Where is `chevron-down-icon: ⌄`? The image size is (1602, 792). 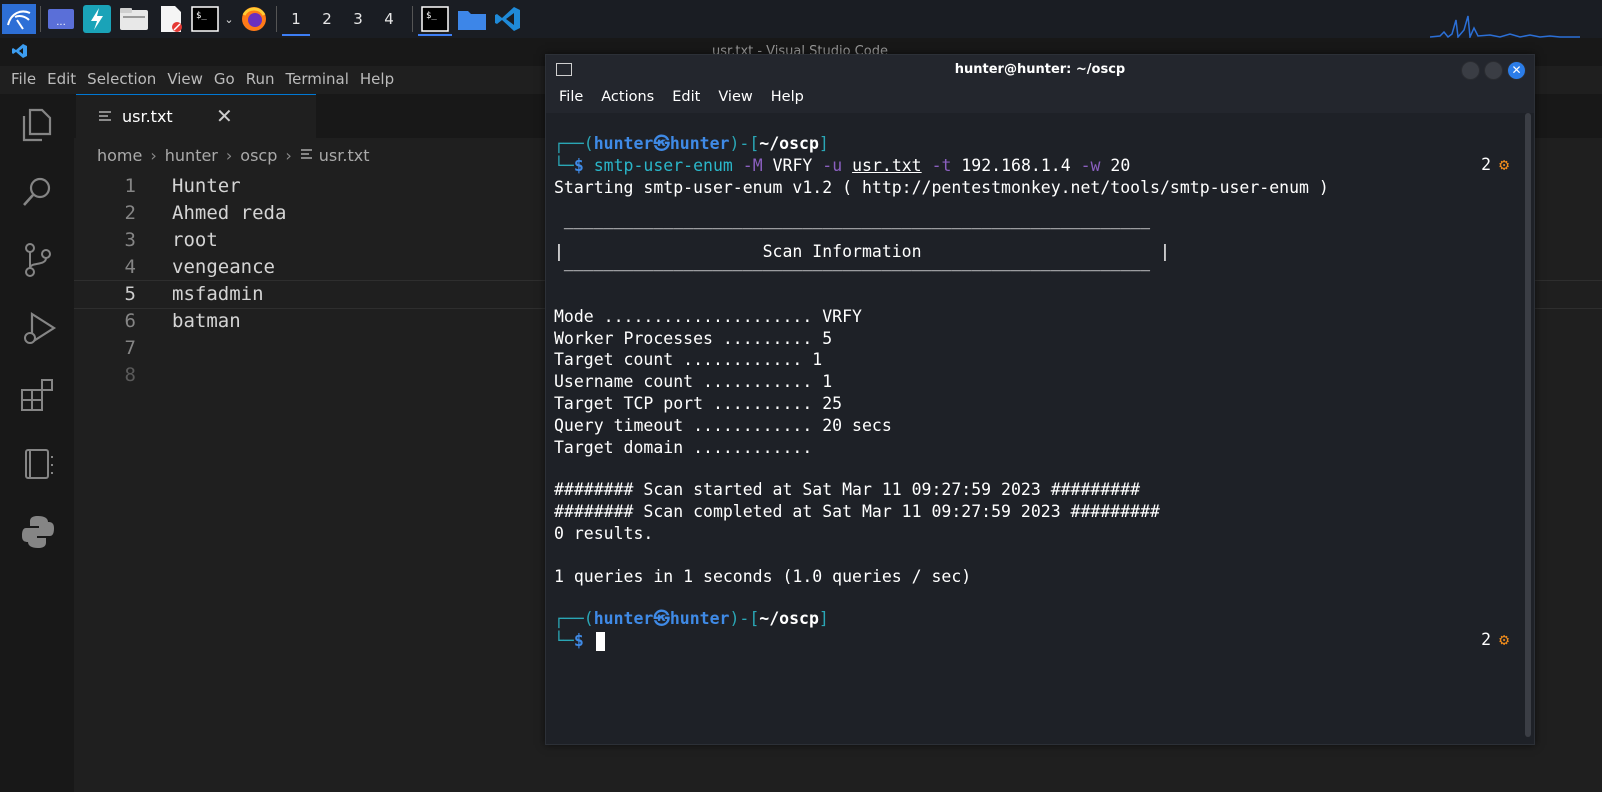 chevron-down-icon: ⌄ is located at coordinates (229, 19).